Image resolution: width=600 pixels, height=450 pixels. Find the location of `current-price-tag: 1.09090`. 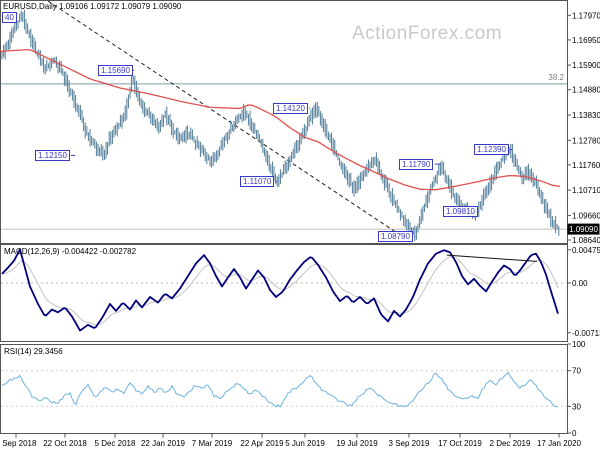

current-price-tag: 1.09090 is located at coordinates (583, 229).